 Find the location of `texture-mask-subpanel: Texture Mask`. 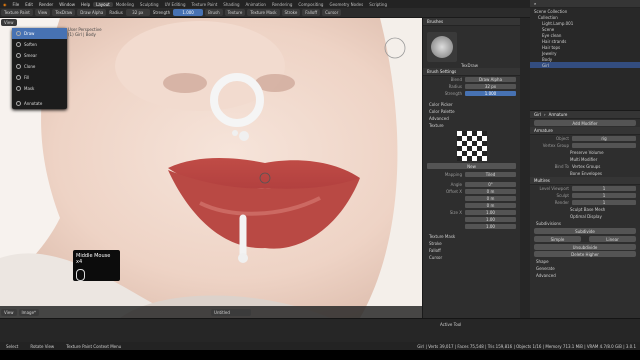

texture-mask-subpanel: Texture Mask is located at coordinates (471, 236).